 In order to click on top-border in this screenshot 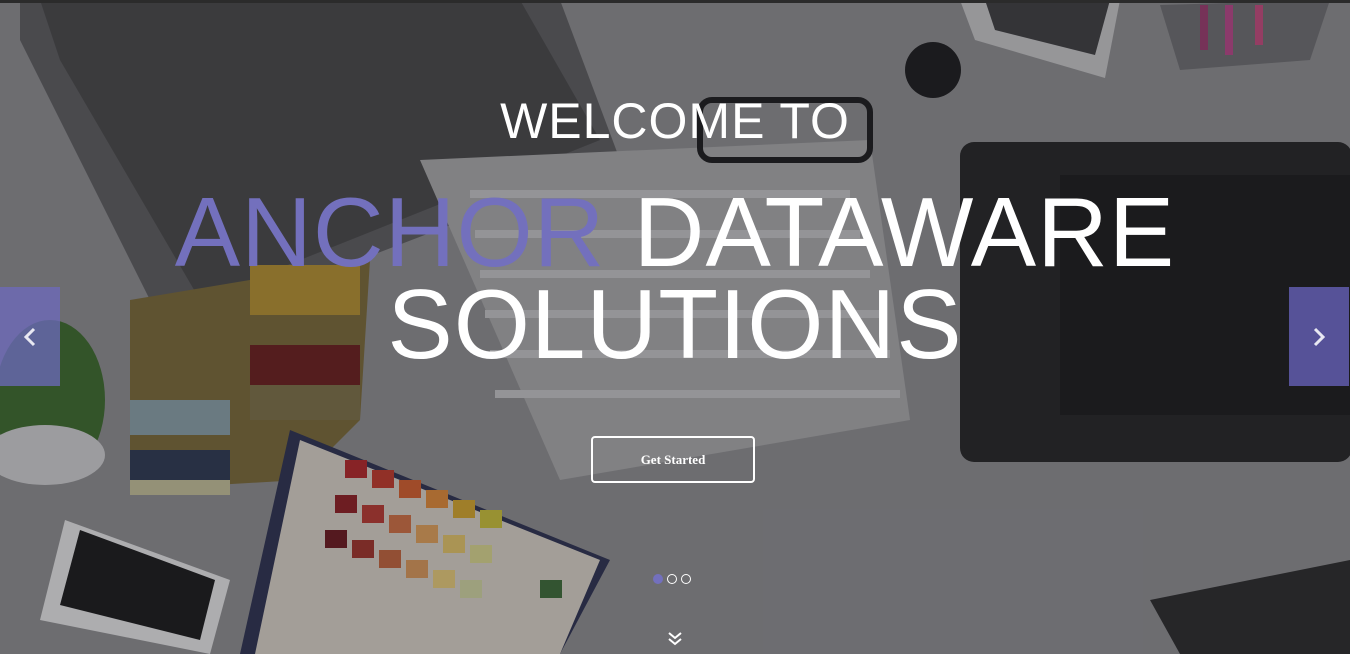, I will do `click(675, 1)`.